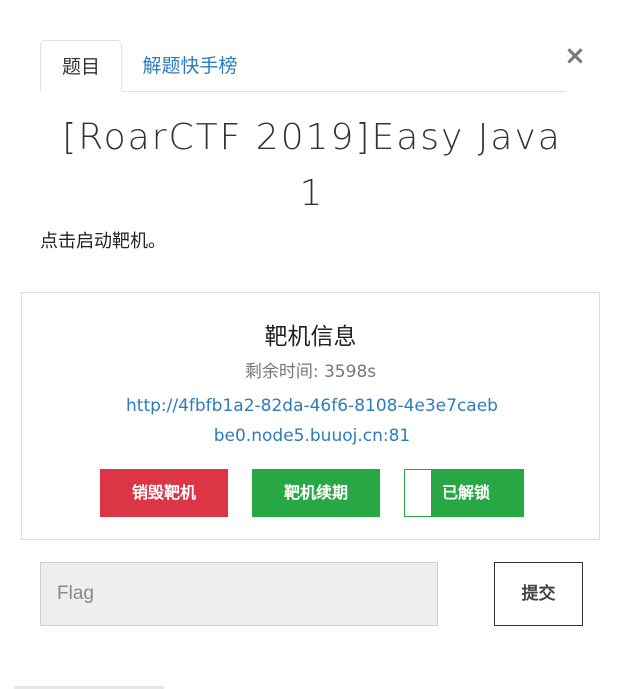 This screenshot has width=621, height=689. What do you see at coordinates (312, 166) in the screenshot?
I see `challenge-title: [RoarCTF 2019]Easy Java 1` at bounding box center [312, 166].